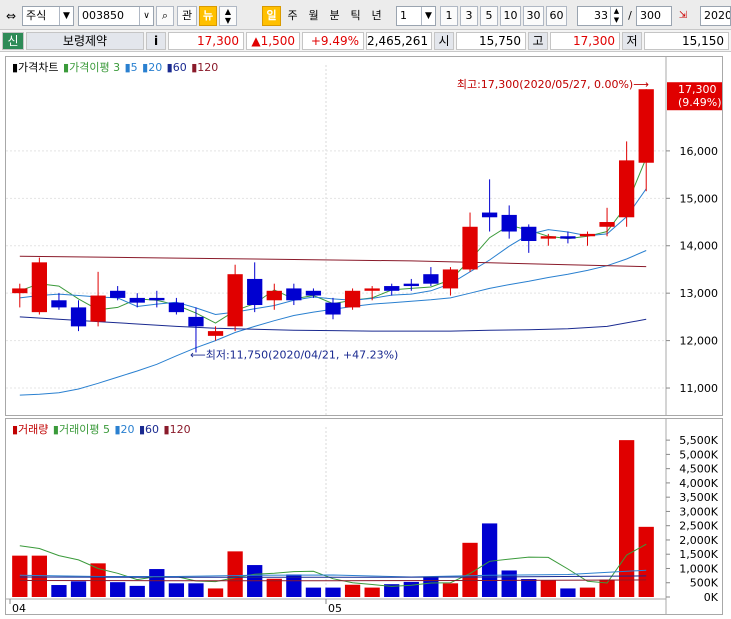 Image resolution: width=731 pixels, height=619 pixels. I want to click on price-legend: ▮가격차트 ▮가격이평 3 ▮5 ▮20 ▮60 ▮120, so click(115, 67).